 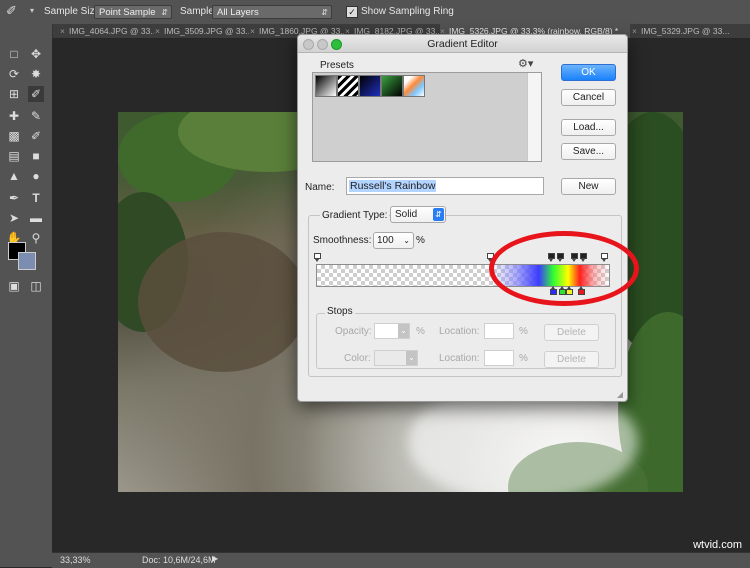 I want to click on dialog-titlebar: Gradient Editor, so click(x=462, y=44).